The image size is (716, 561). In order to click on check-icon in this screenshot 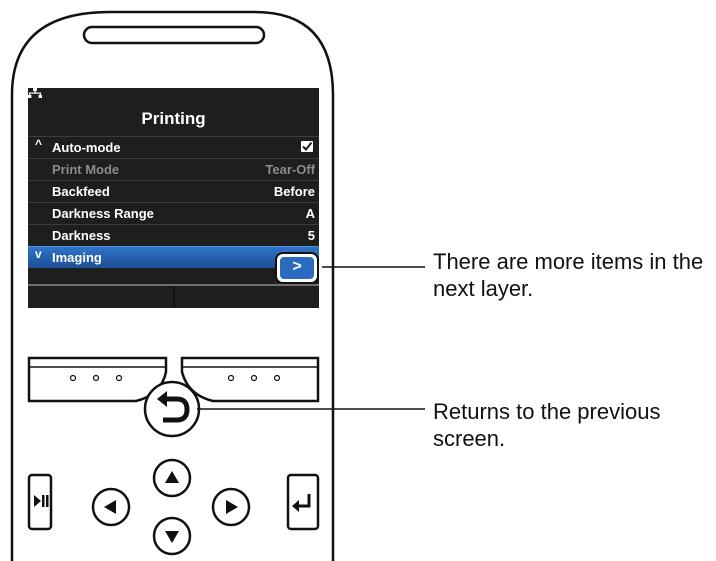, I will do `click(307, 146)`.